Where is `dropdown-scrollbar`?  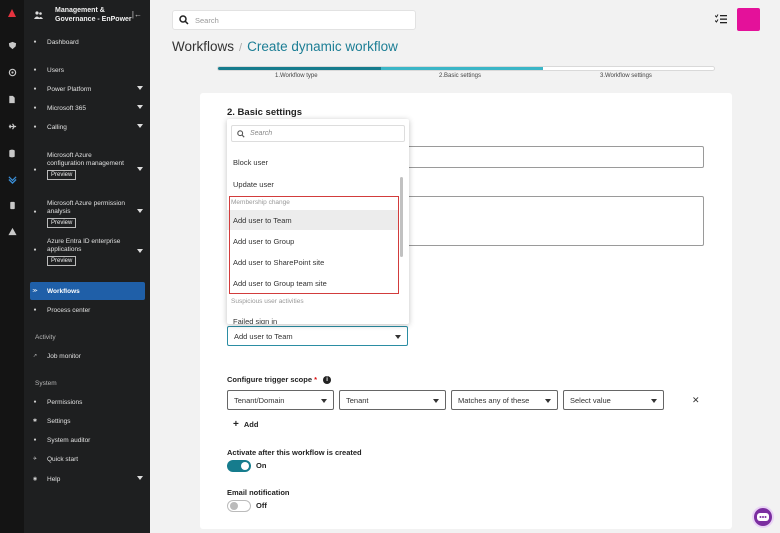 dropdown-scrollbar is located at coordinates (401, 217).